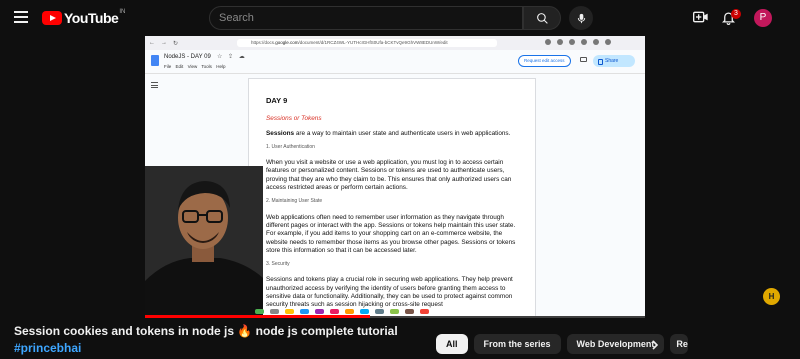  I want to click on chip-from-the-series: From the series, so click(517, 344).